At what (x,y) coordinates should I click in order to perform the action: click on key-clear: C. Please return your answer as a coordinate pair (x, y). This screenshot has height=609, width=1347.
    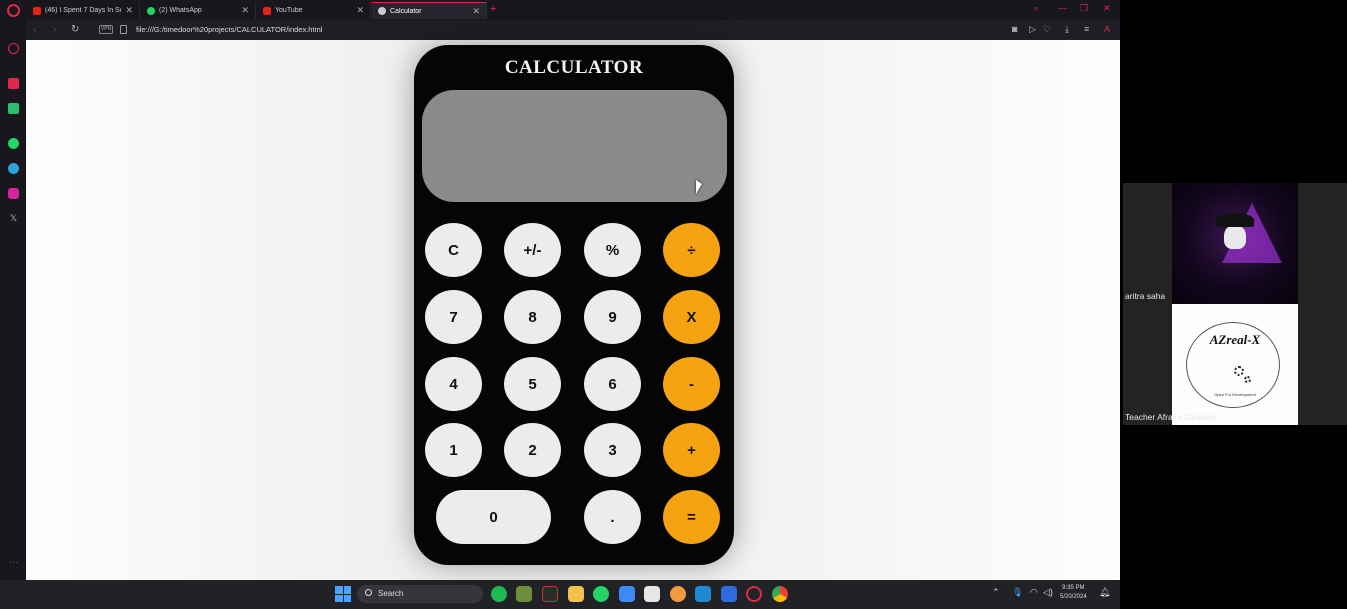
    Looking at the image, I should click on (453, 250).